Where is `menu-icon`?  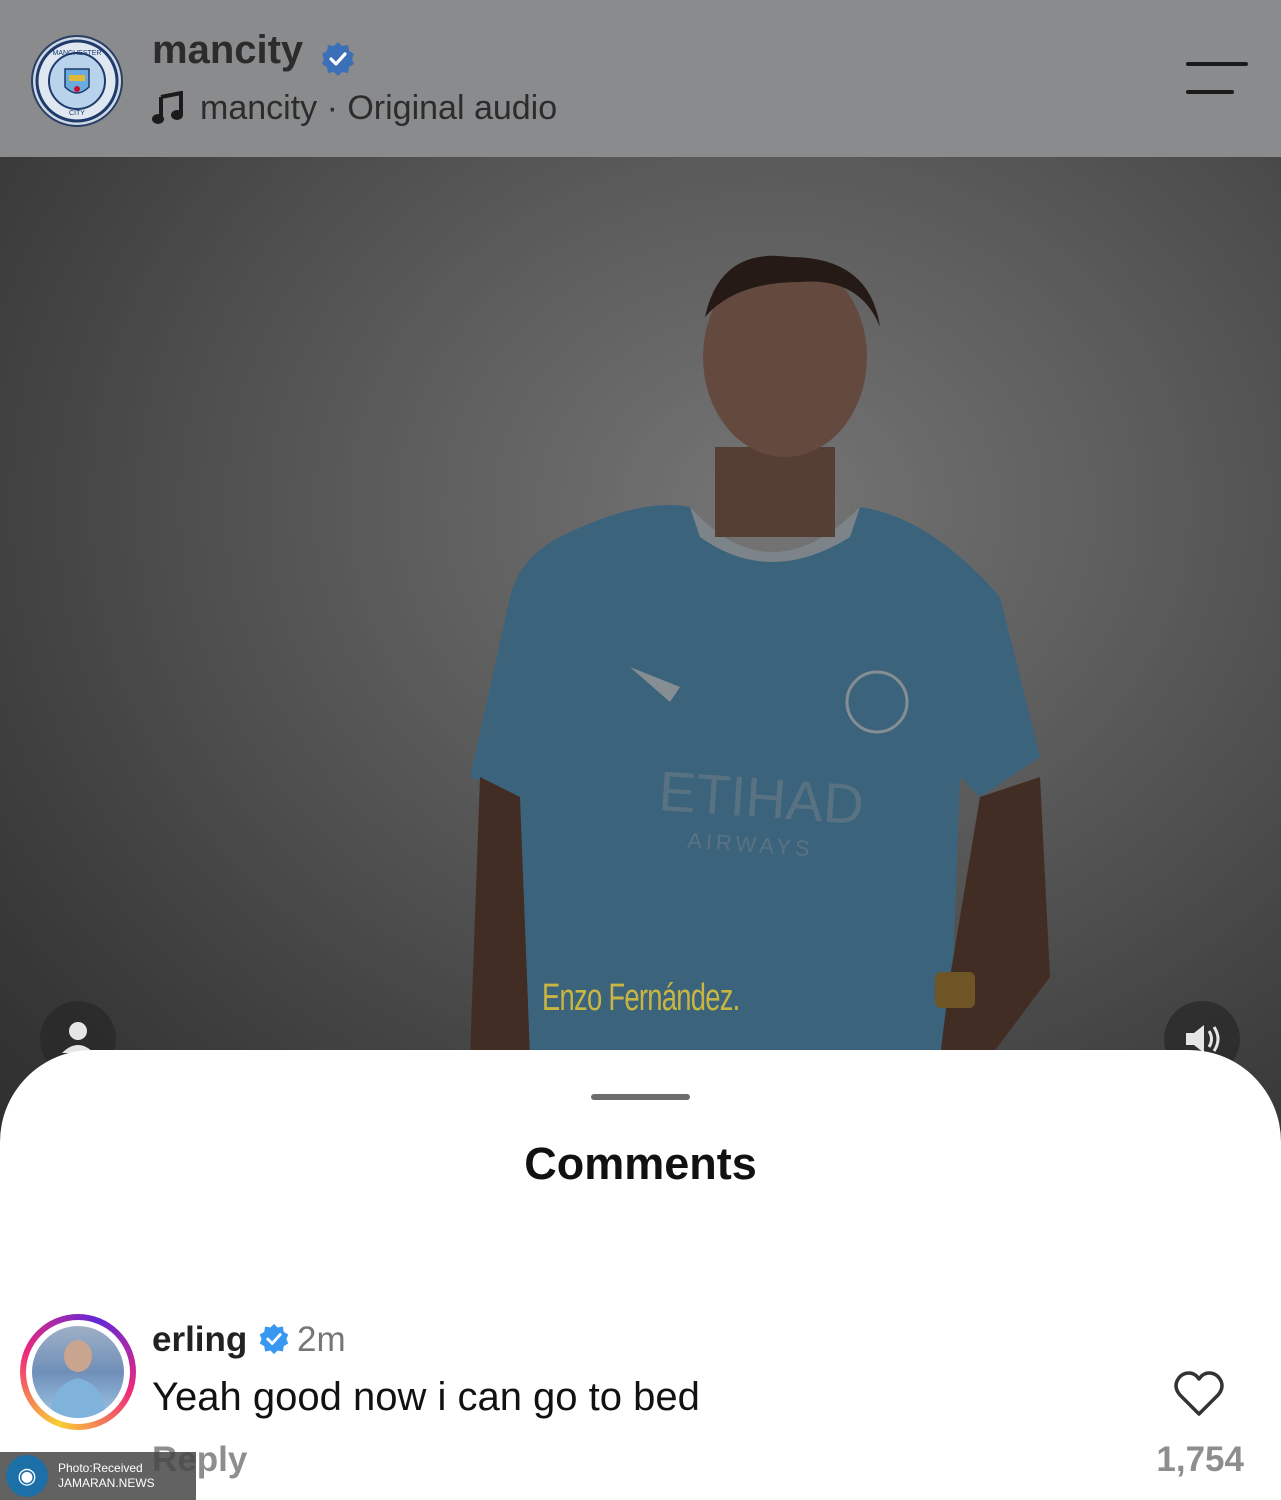
menu-icon is located at coordinates (1217, 78).